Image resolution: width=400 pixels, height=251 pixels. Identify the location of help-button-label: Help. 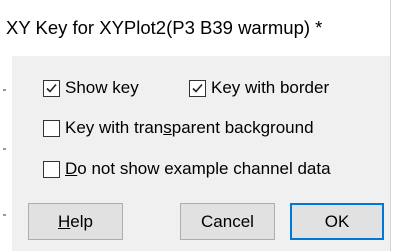
(75, 222).